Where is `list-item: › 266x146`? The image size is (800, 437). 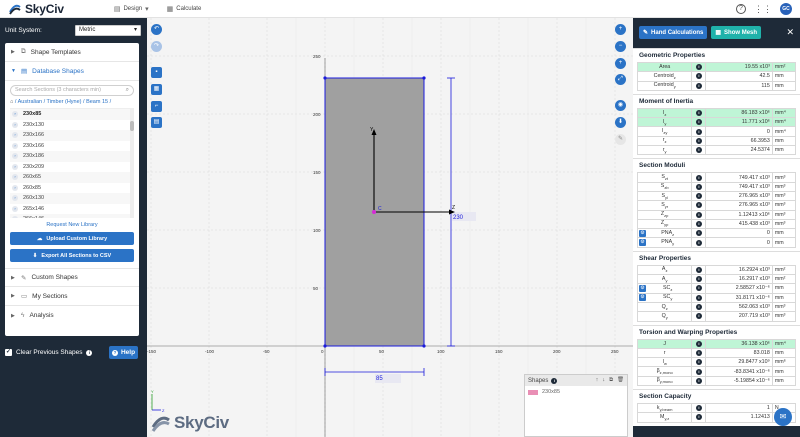
list-item: › 266x146 is located at coordinates (72, 216).